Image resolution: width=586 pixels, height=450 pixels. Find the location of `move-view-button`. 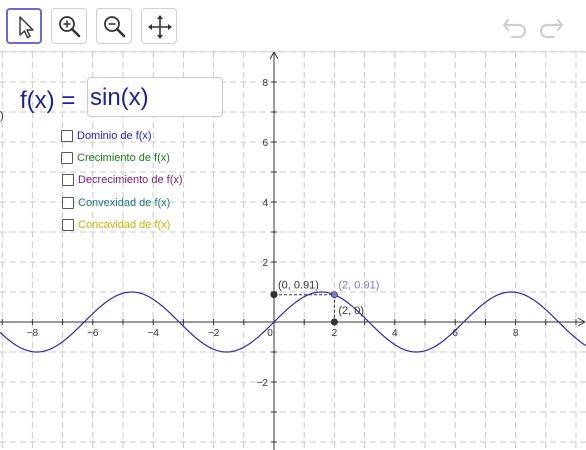

move-view-button is located at coordinates (159, 26).